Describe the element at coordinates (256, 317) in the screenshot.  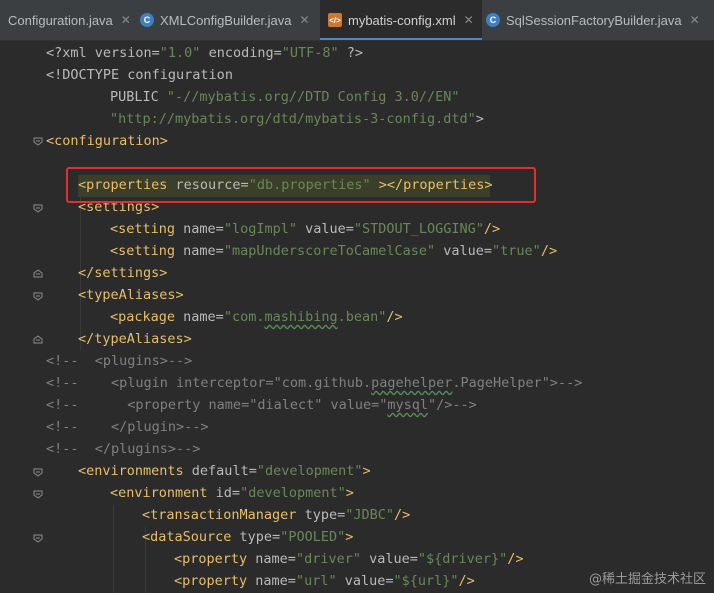
I see `code-line: <package name="com.mashibing.bean"/>` at that location.